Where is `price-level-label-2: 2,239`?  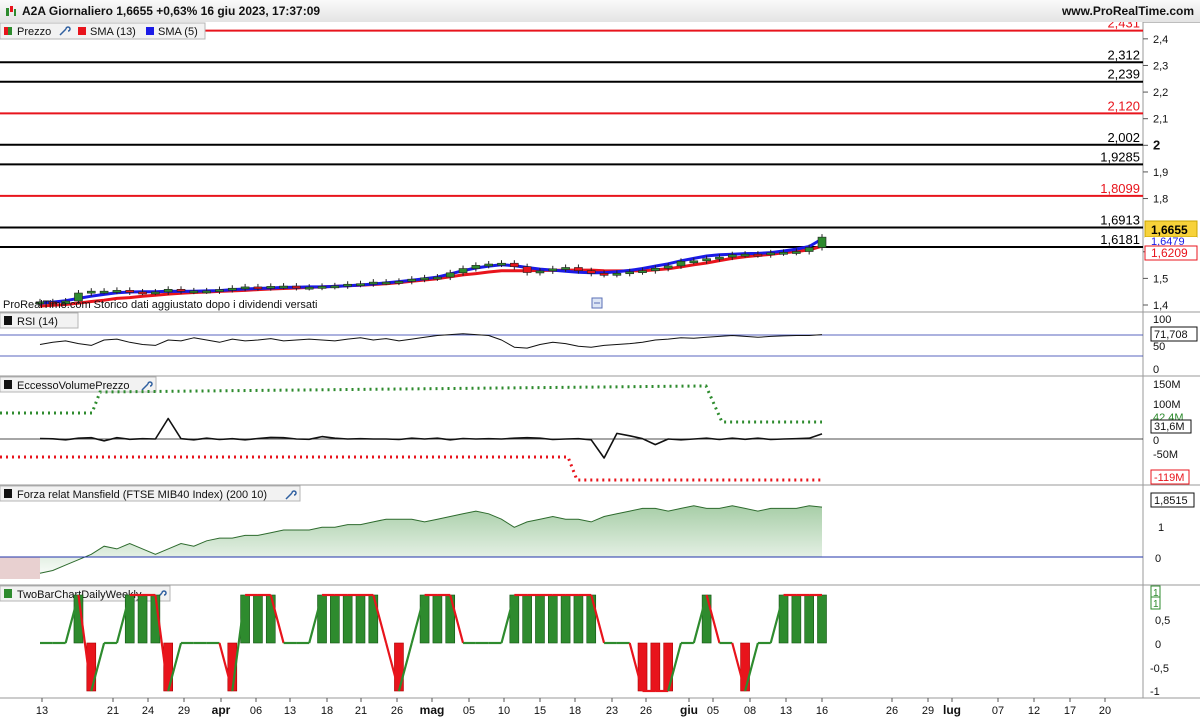
price-level-label-2: 2,239 is located at coordinates (1123, 74).